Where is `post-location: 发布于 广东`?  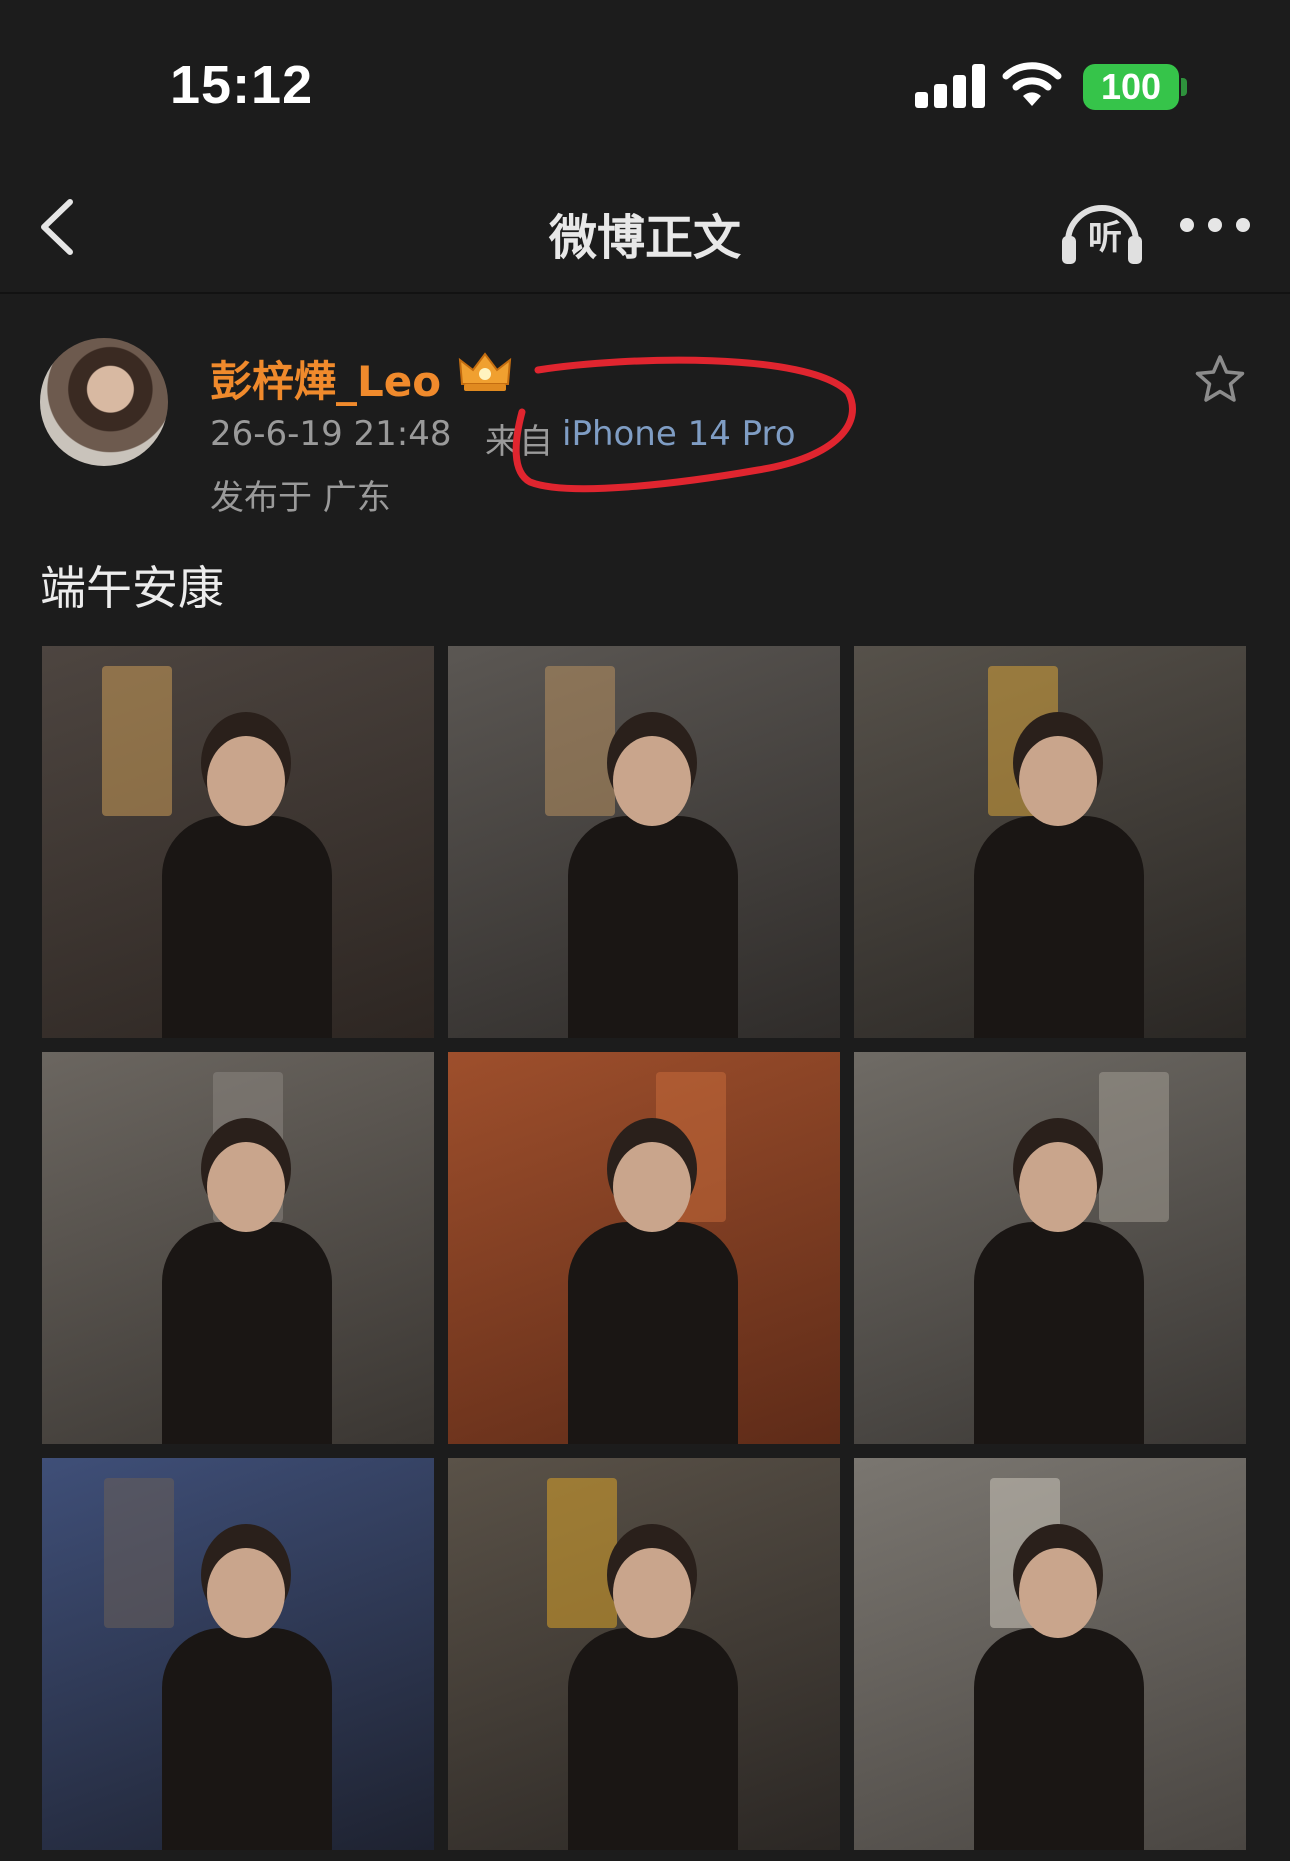 post-location: 发布于 广东 is located at coordinates (300, 498).